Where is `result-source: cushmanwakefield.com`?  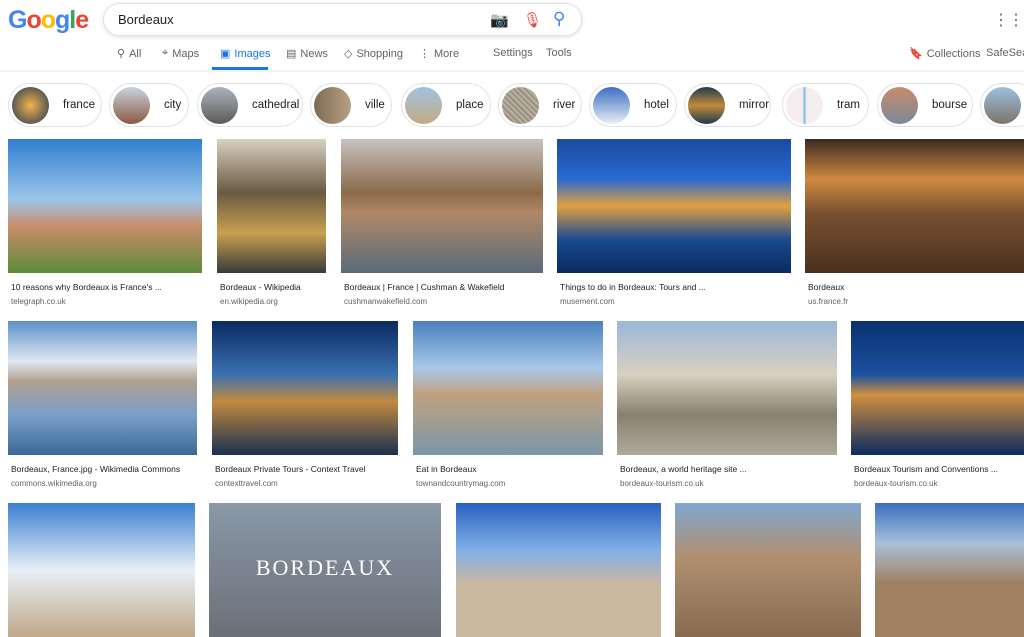 result-source: cushmanwakefield.com is located at coordinates (386, 301).